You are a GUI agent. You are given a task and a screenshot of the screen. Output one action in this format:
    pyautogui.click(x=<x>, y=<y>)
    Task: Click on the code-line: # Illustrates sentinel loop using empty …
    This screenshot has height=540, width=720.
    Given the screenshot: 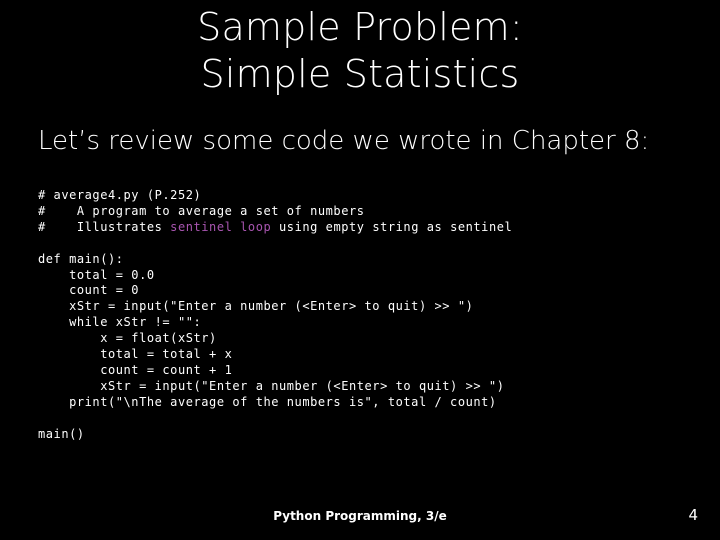 What is the action you would take?
    pyautogui.click(x=368, y=228)
    